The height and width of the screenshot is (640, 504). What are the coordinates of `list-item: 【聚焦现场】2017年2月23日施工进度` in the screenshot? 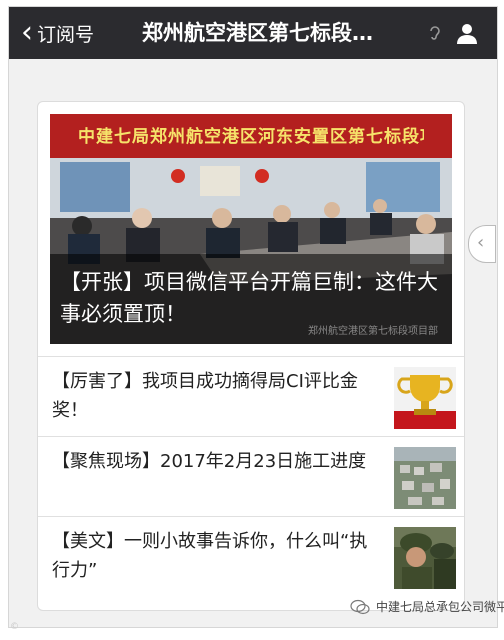 It's located at (251, 476).